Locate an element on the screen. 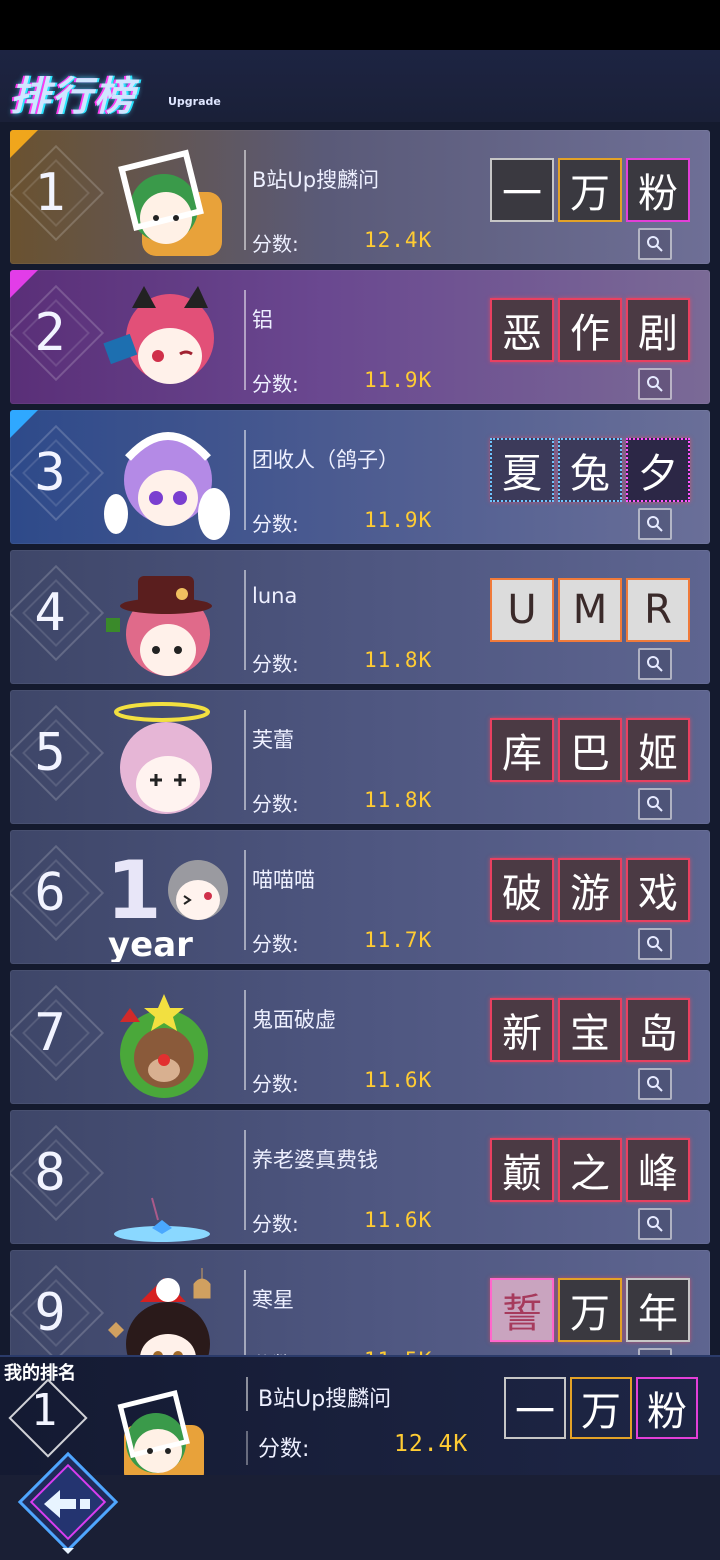 The height and width of the screenshot is (1560, 720). leaderboard-row: 9 寒星分数: 11.5K 誓万年 is located at coordinates (360, 1302).